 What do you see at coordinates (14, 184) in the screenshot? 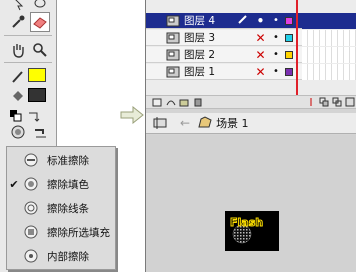
I see `check-icon: ✔` at bounding box center [14, 184].